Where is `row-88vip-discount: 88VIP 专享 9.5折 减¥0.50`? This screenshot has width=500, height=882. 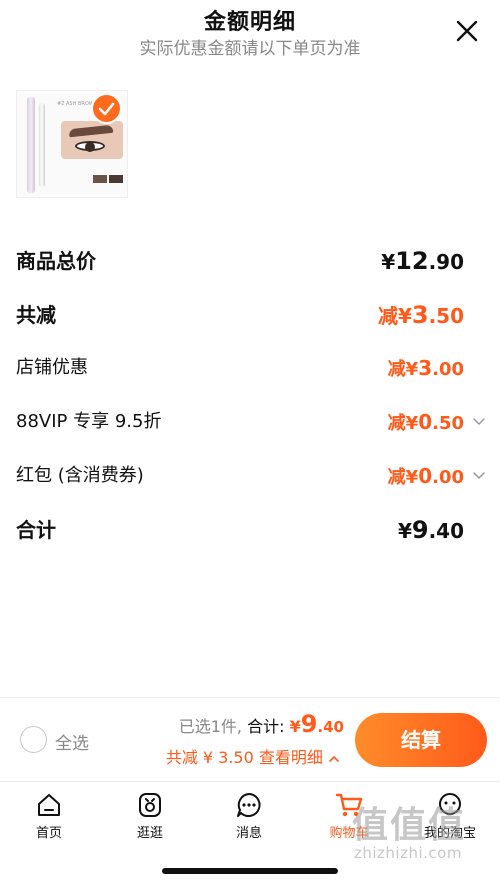
row-88vip-discount: 88VIP 专享 9.5折 减¥0.50 is located at coordinates (250, 422).